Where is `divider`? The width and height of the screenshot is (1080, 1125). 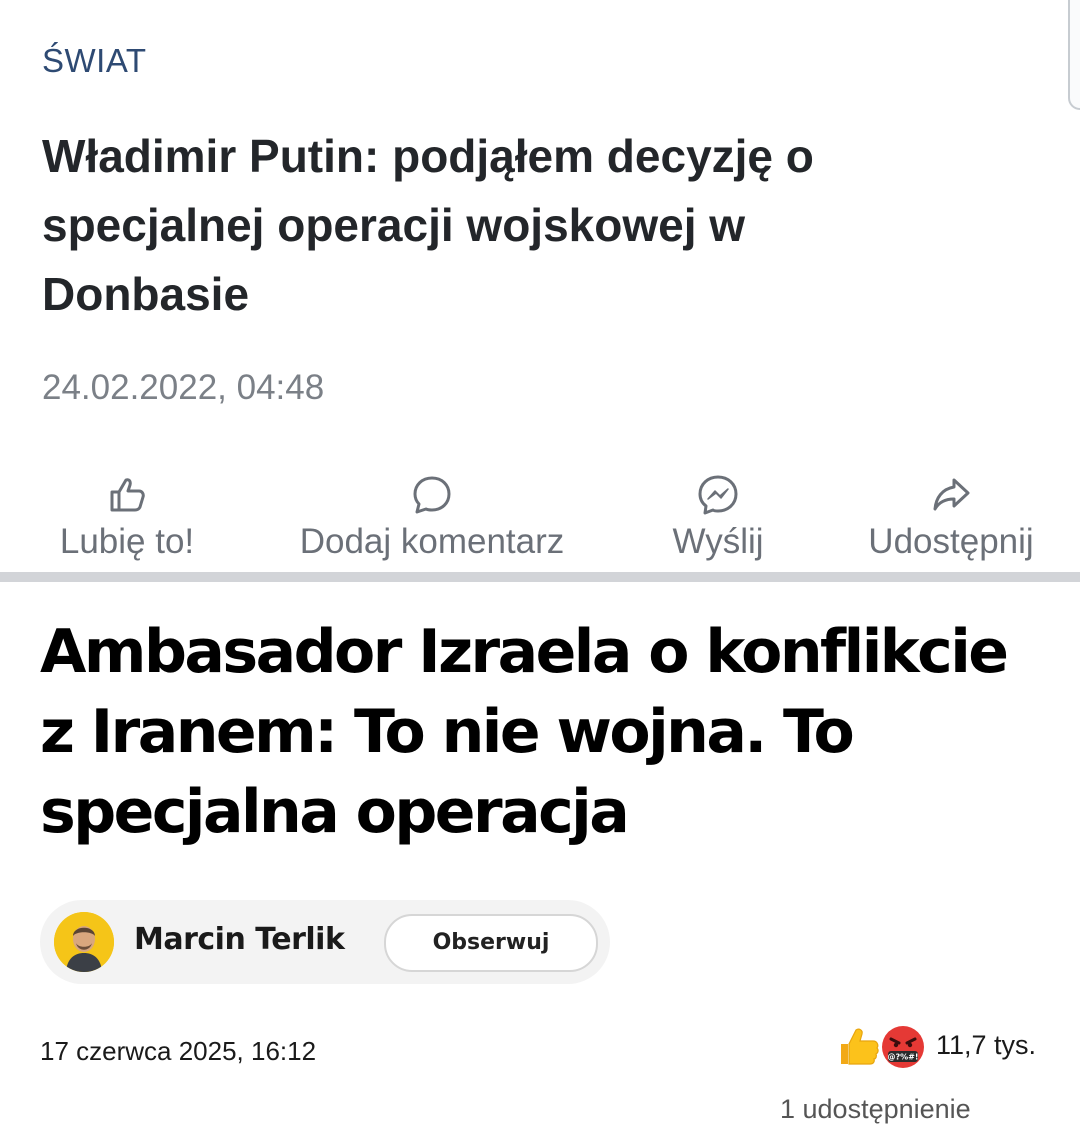 divider is located at coordinates (540, 577).